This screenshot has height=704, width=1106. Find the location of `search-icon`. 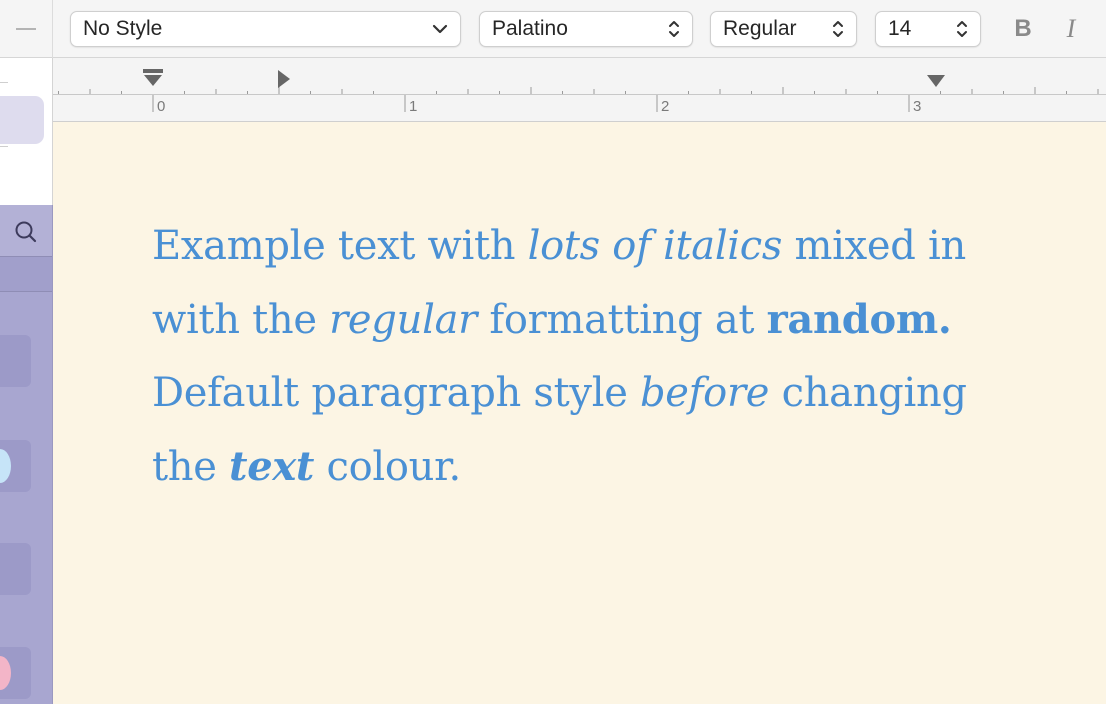

search-icon is located at coordinates (26, 232).